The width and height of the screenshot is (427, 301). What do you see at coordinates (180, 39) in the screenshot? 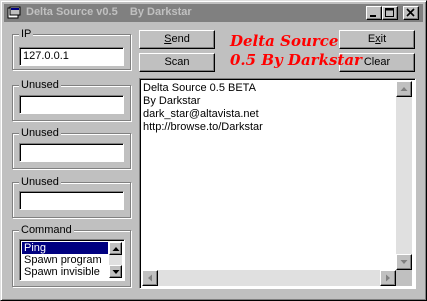
I see `send-button-rest: end` at bounding box center [180, 39].